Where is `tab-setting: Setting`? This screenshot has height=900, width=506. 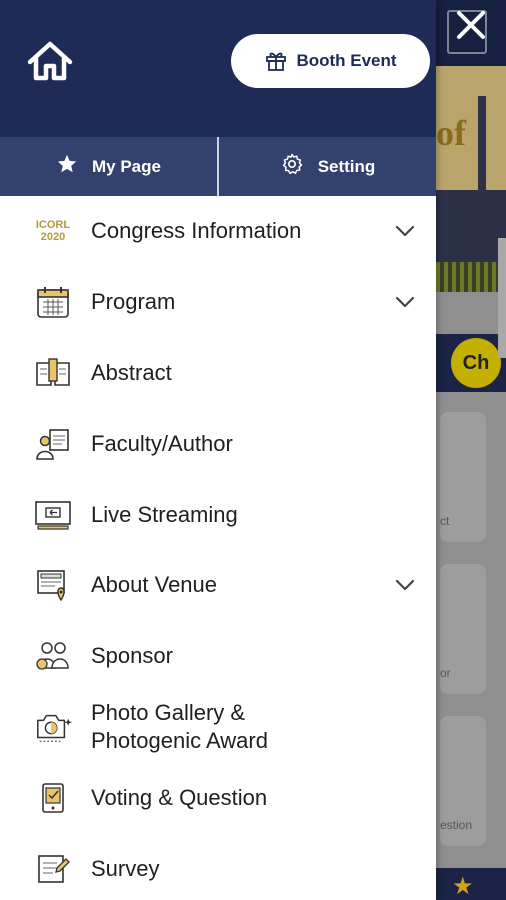 tab-setting: Setting is located at coordinates (326, 166).